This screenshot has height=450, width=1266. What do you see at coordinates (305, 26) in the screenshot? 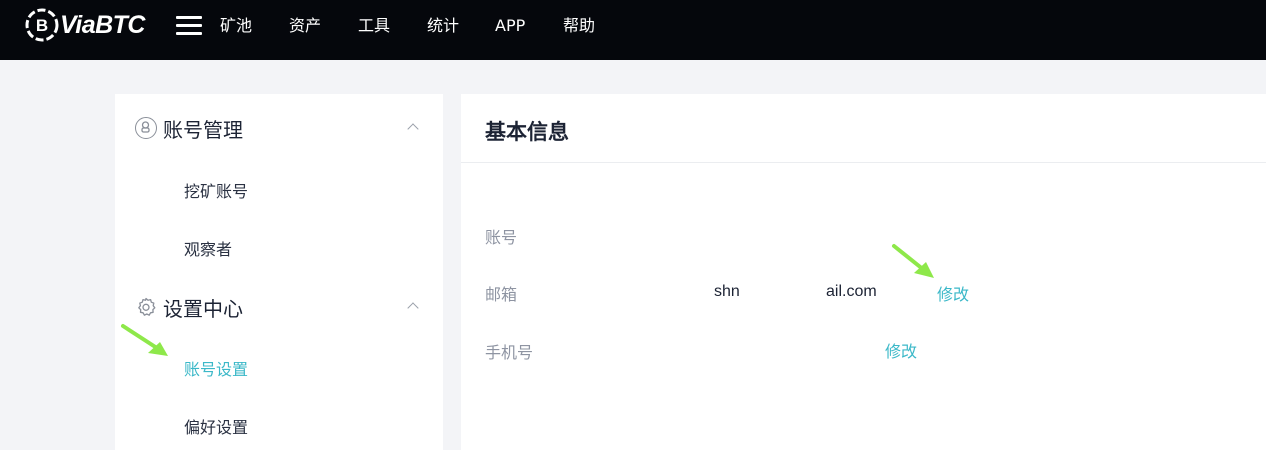
I see `nav-item-assets: 资产` at bounding box center [305, 26].